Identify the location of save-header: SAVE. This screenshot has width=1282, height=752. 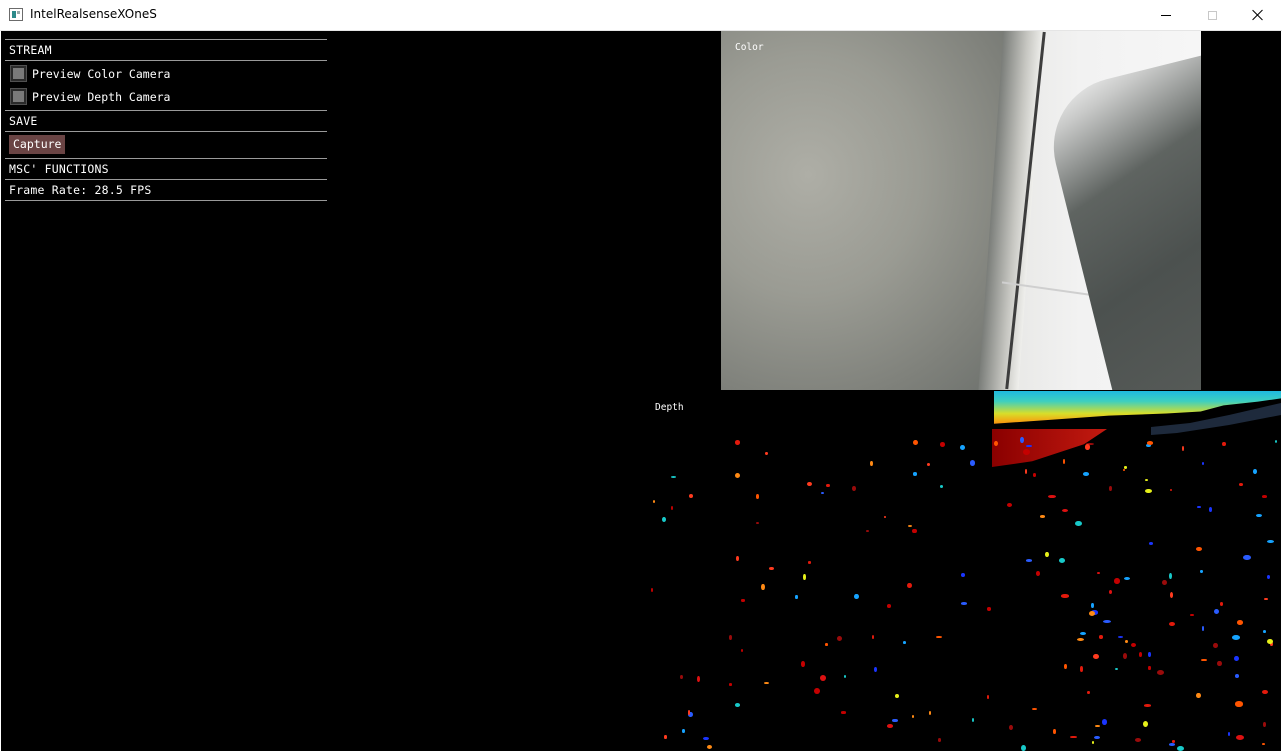
(23, 121).